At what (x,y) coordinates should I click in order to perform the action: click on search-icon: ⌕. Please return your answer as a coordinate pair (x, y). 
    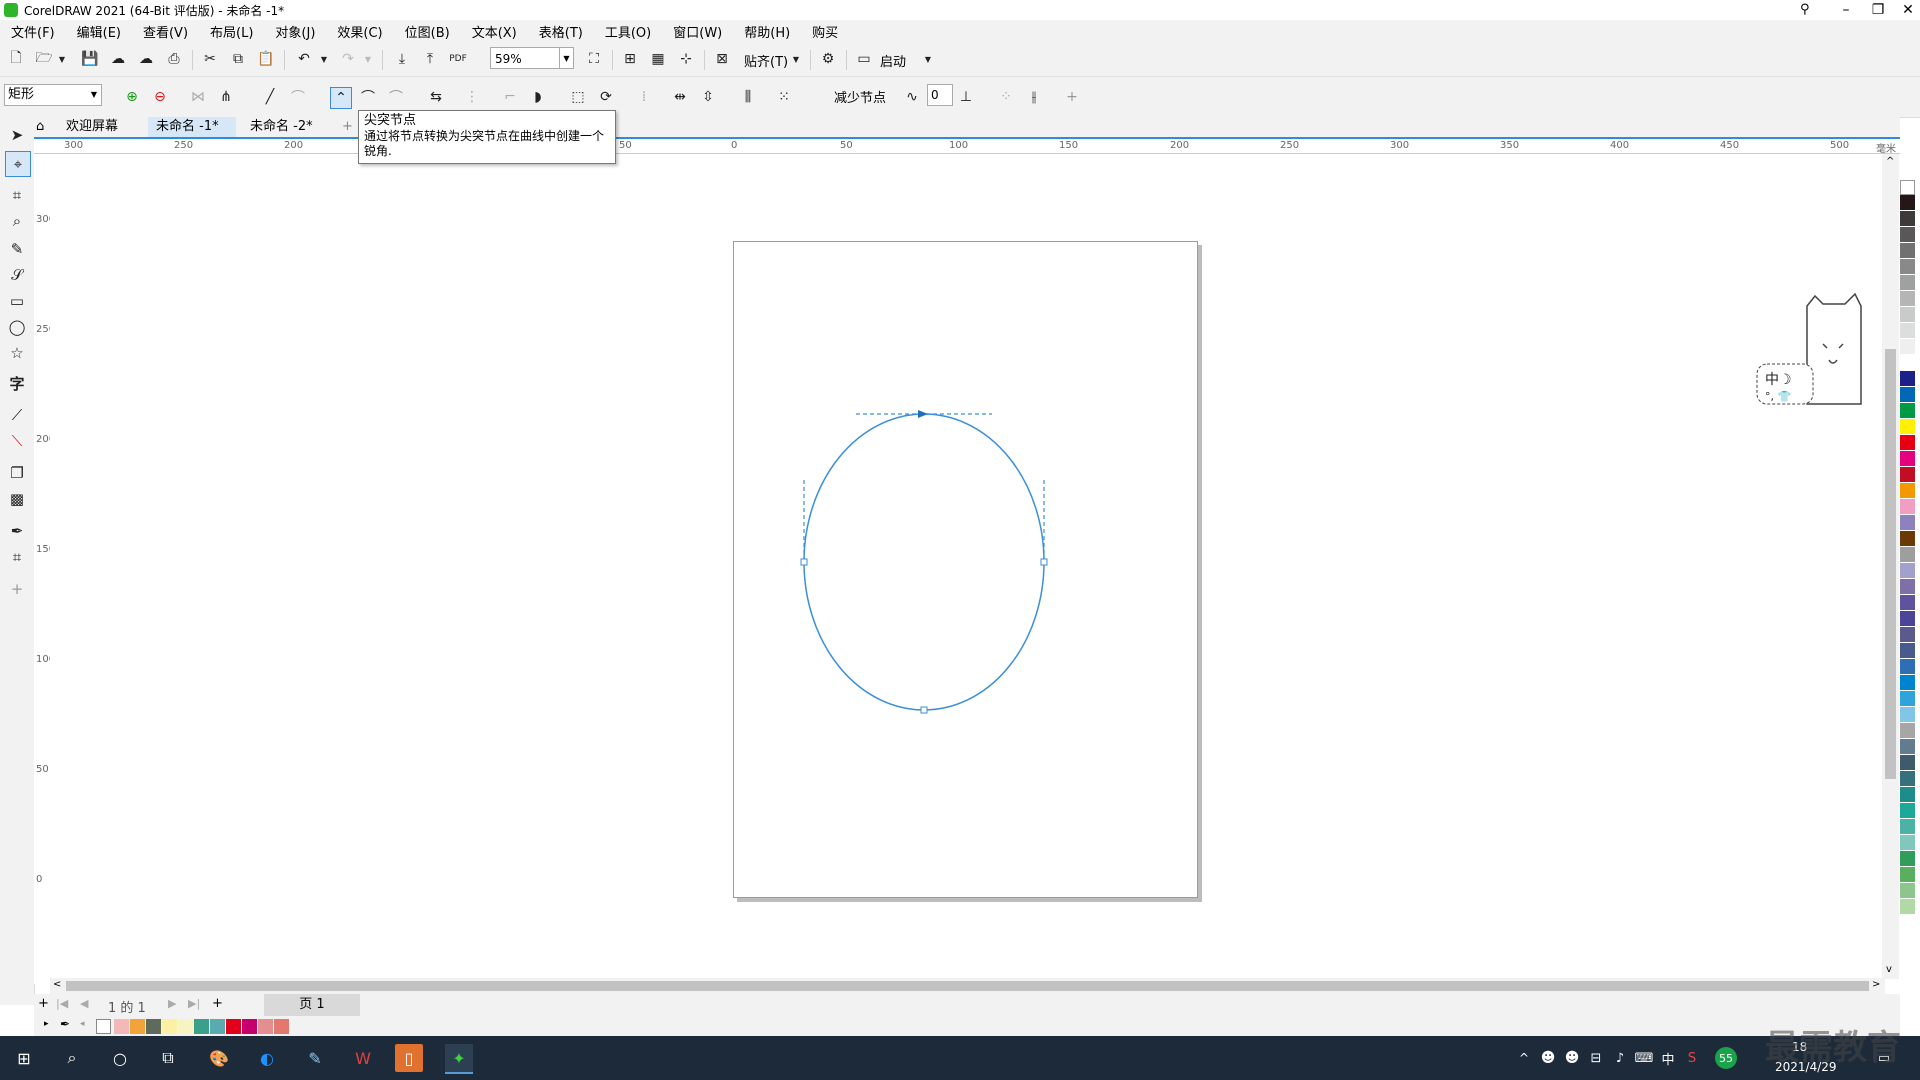
    Looking at the image, I should click on (72, 1058).